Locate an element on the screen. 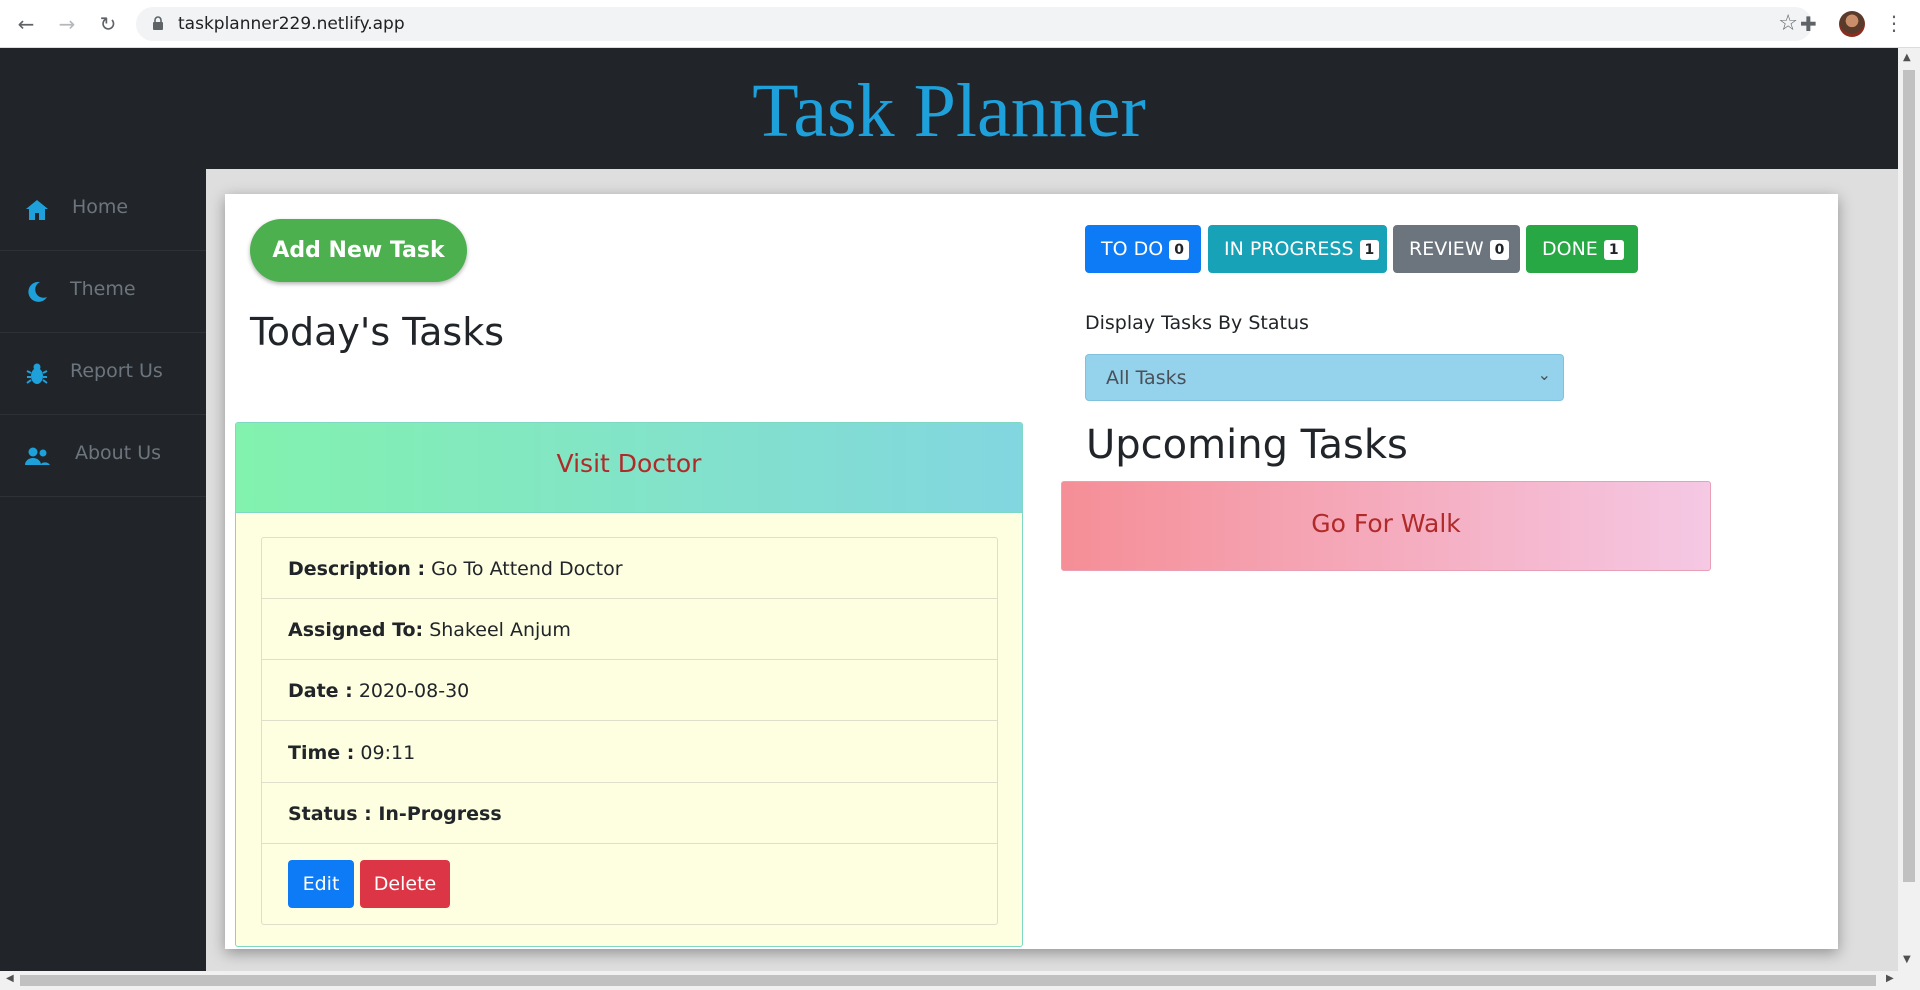 Image resolution: width=1920 pixels, height=990 pixels. reload-icon: ↻ is located at coordinates (108, 24).